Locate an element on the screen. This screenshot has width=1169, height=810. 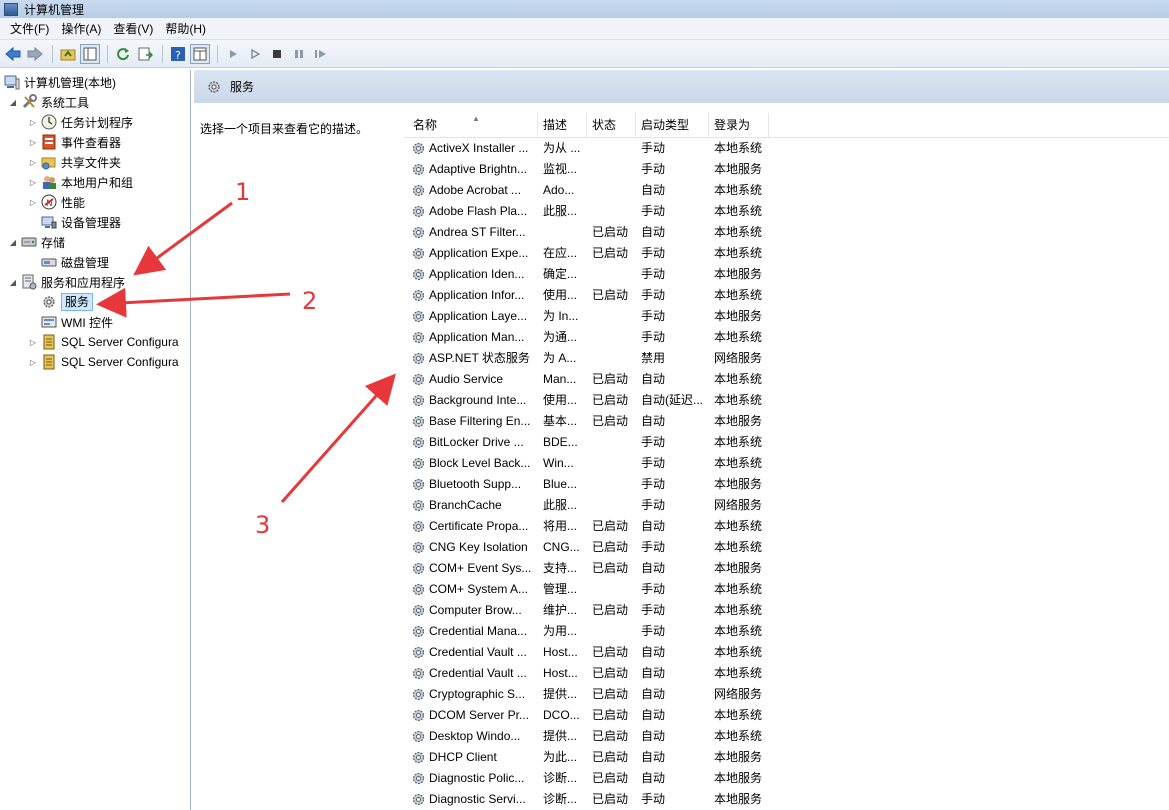
tree-item-services-apps: ◢ 服务和应用程序 is located at coordinates (66, 282).